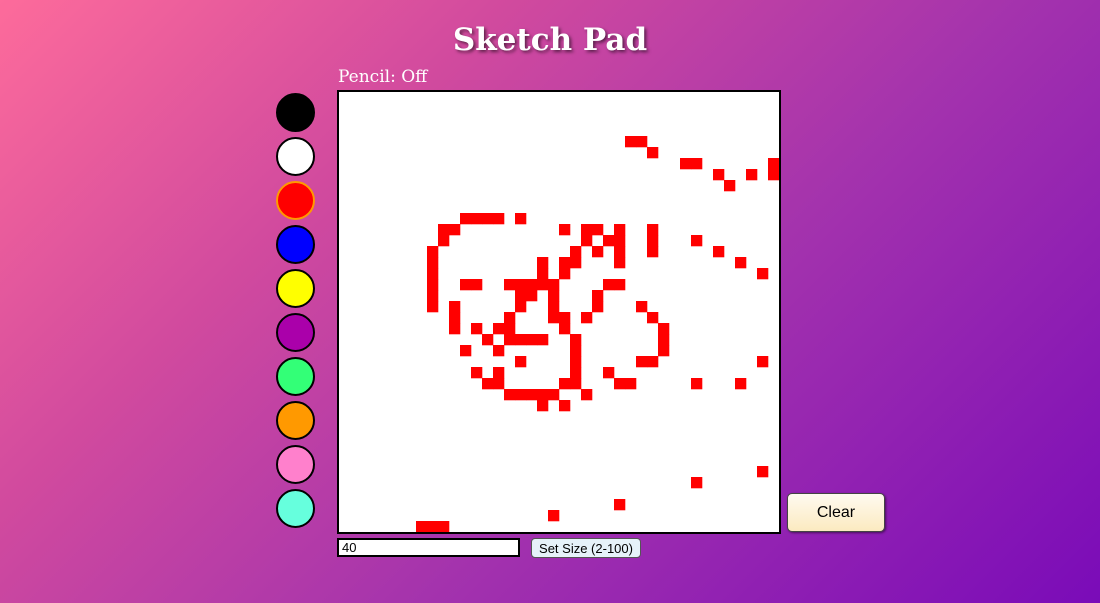 The width and height of the screenshot is (1100, 603). I want to click on color-swatch-yellow, so click(295, 288).